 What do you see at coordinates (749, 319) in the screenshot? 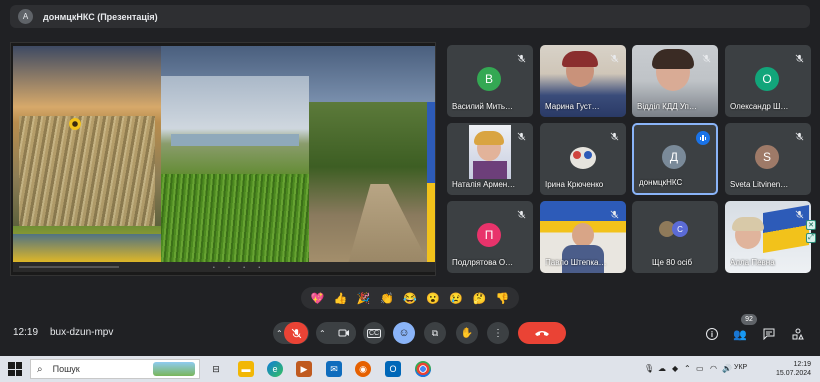
I see `participants-count-badge: 92` at bounding box center [749, 319].